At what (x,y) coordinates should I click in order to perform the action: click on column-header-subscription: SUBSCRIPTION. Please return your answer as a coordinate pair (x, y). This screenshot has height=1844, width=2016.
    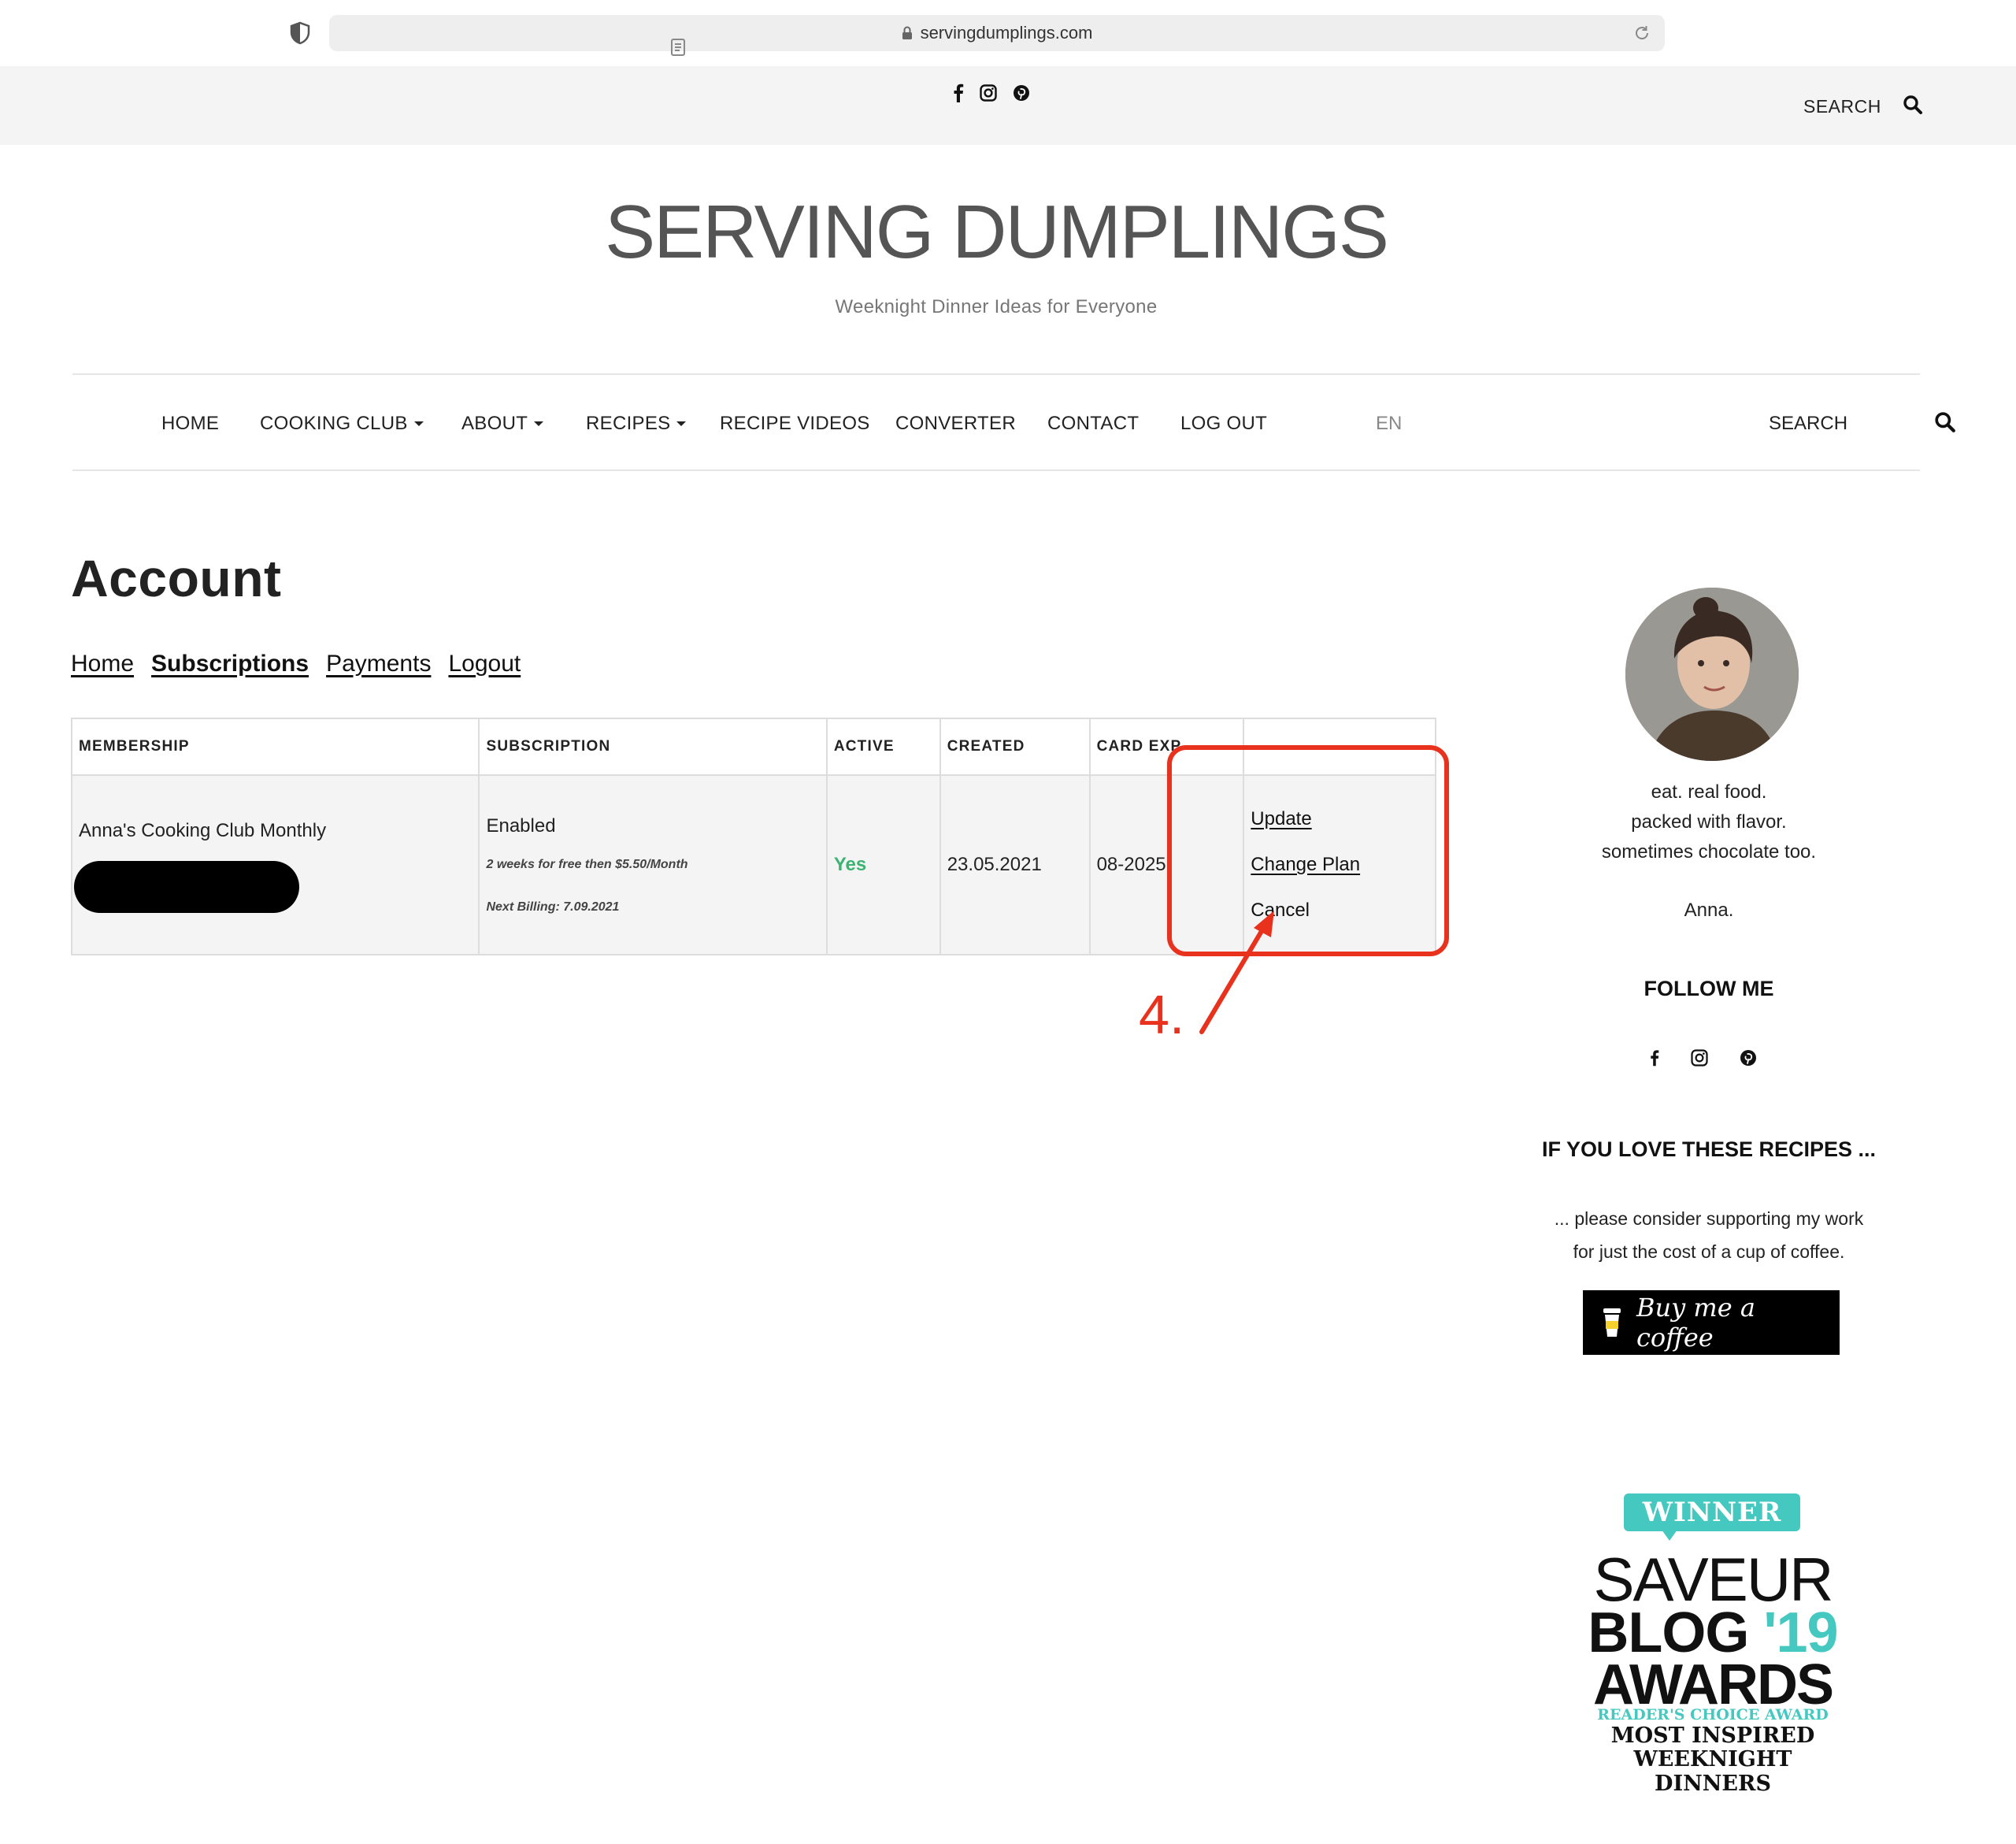
    Looking at the image, I should click on (653, 747).